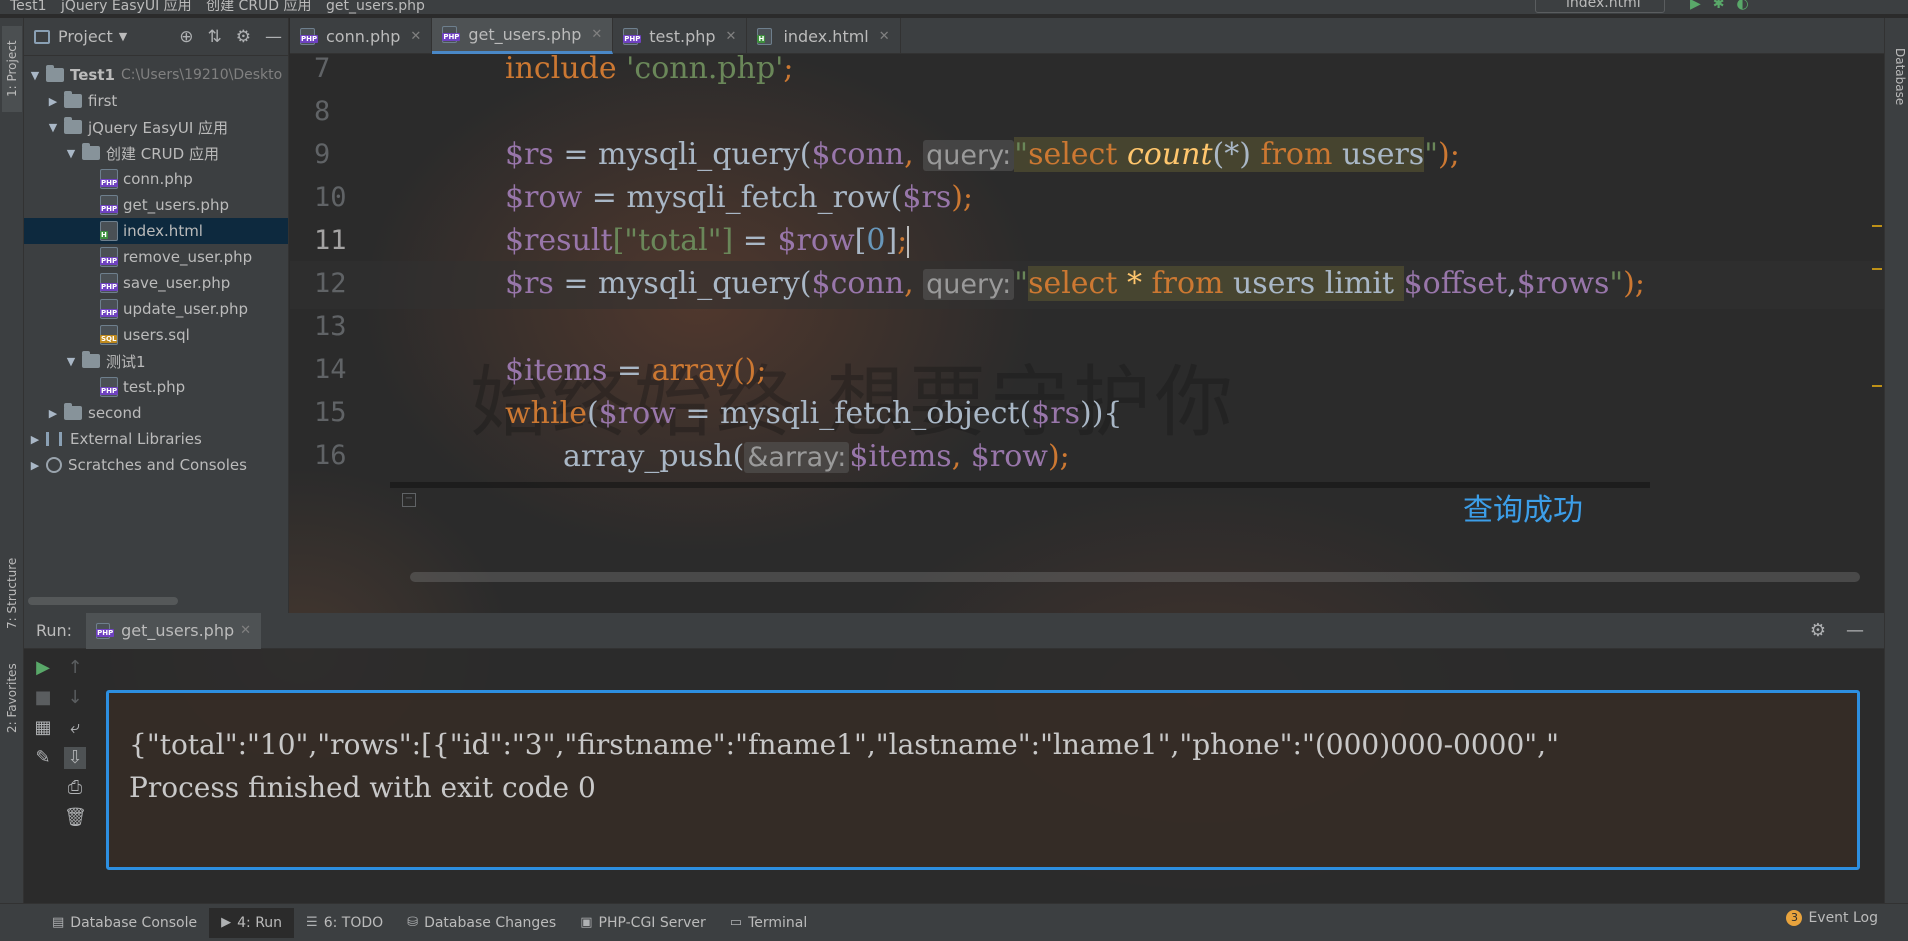  Describe the element at coordinates (186, 37) in the screenshot. I see `locate-icon: ⊕` at that location.